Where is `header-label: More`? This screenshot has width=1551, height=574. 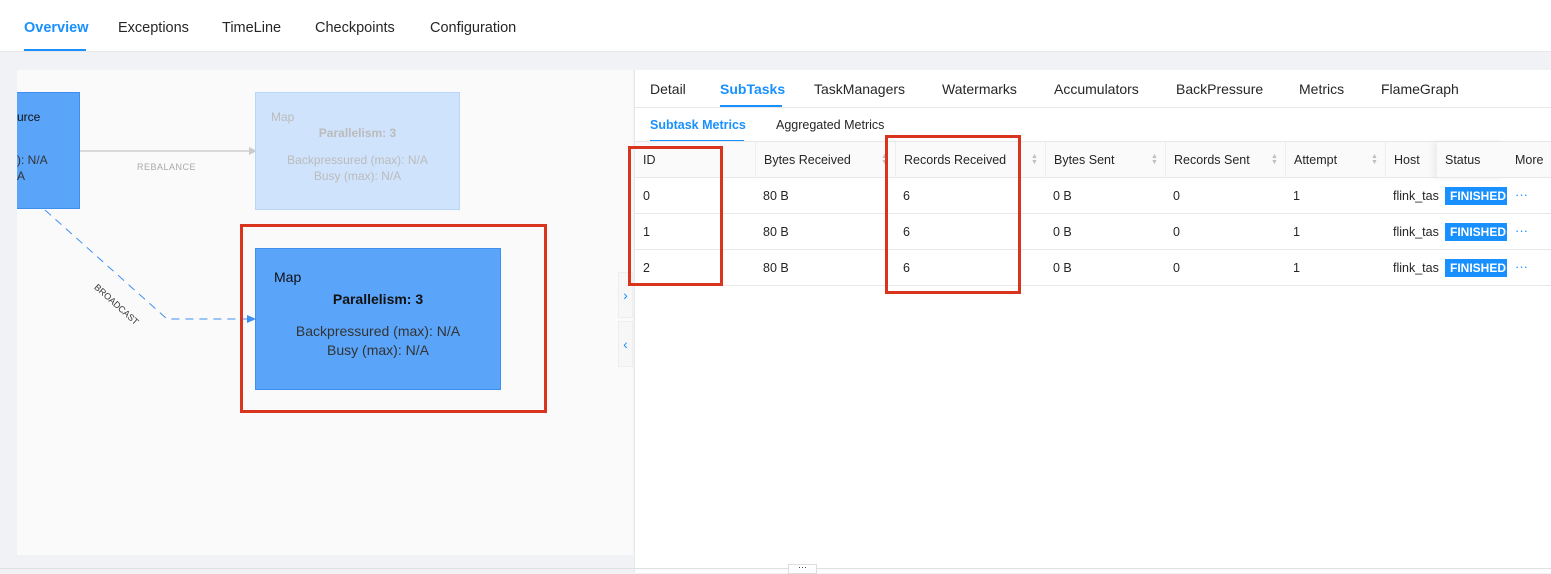 header-label: More is located at coordinates (1529, 160).